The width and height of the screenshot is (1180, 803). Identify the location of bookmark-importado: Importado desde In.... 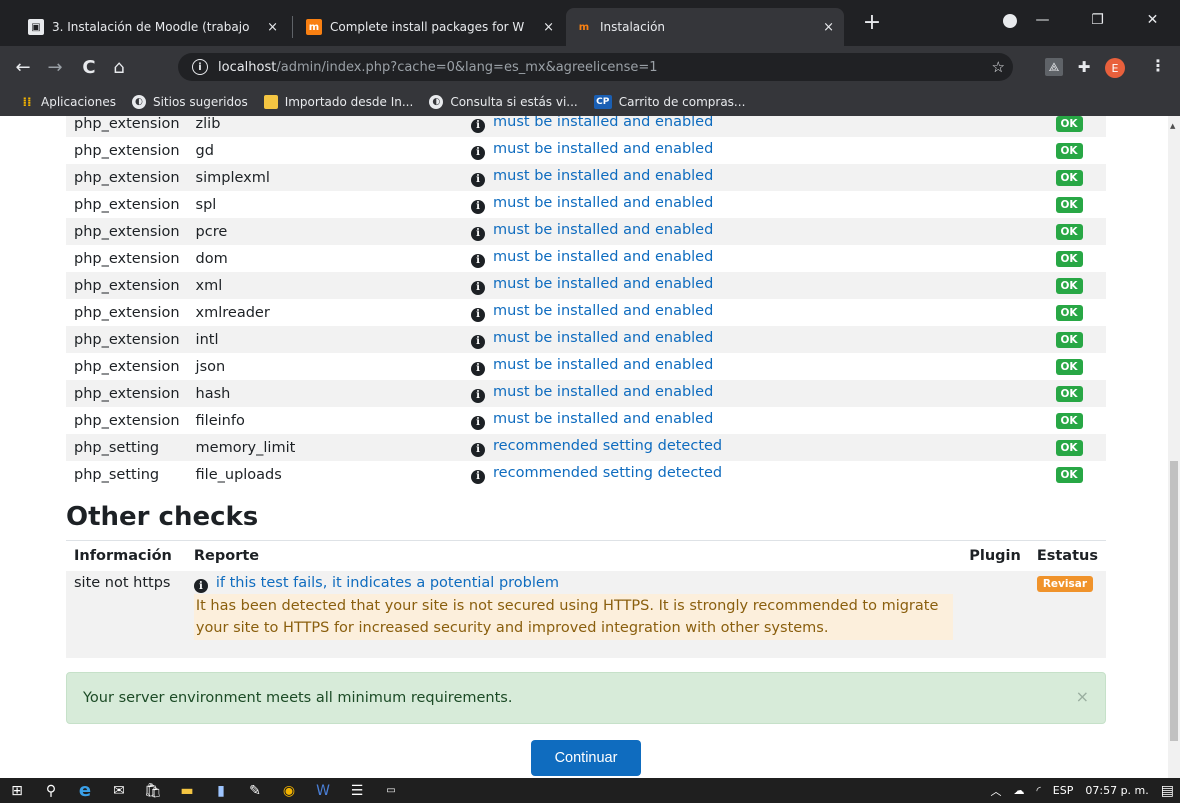
(338, 102).